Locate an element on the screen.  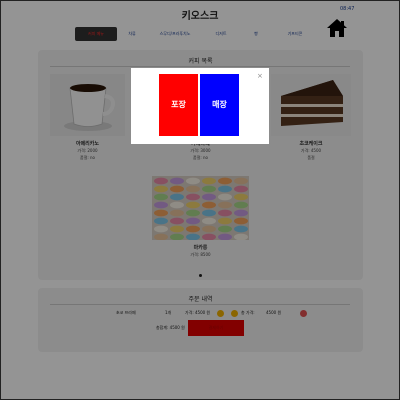
dine-in-button: 매장 is located at coordinates (219, 105).